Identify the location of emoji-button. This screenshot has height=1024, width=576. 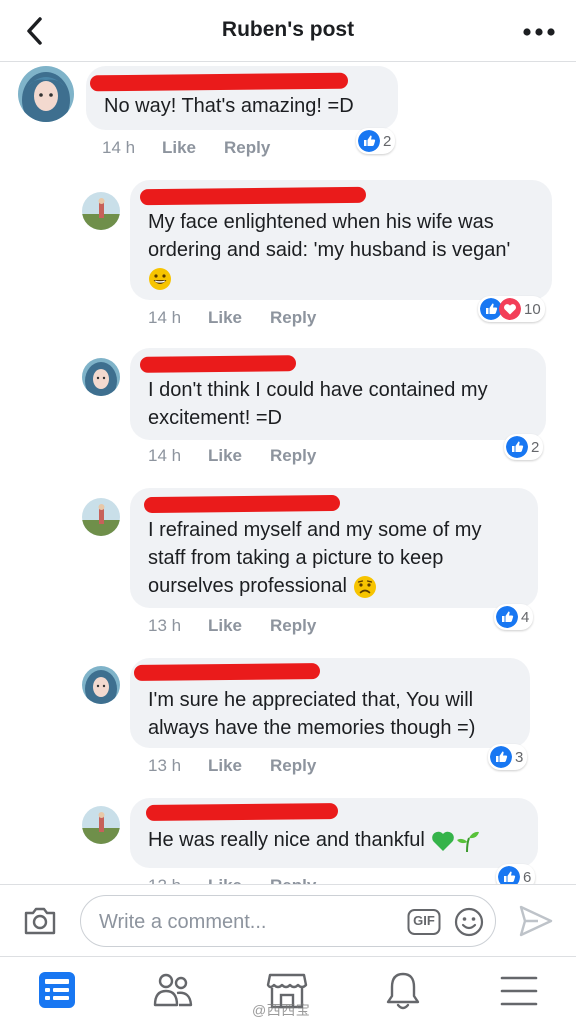
(469, 922).